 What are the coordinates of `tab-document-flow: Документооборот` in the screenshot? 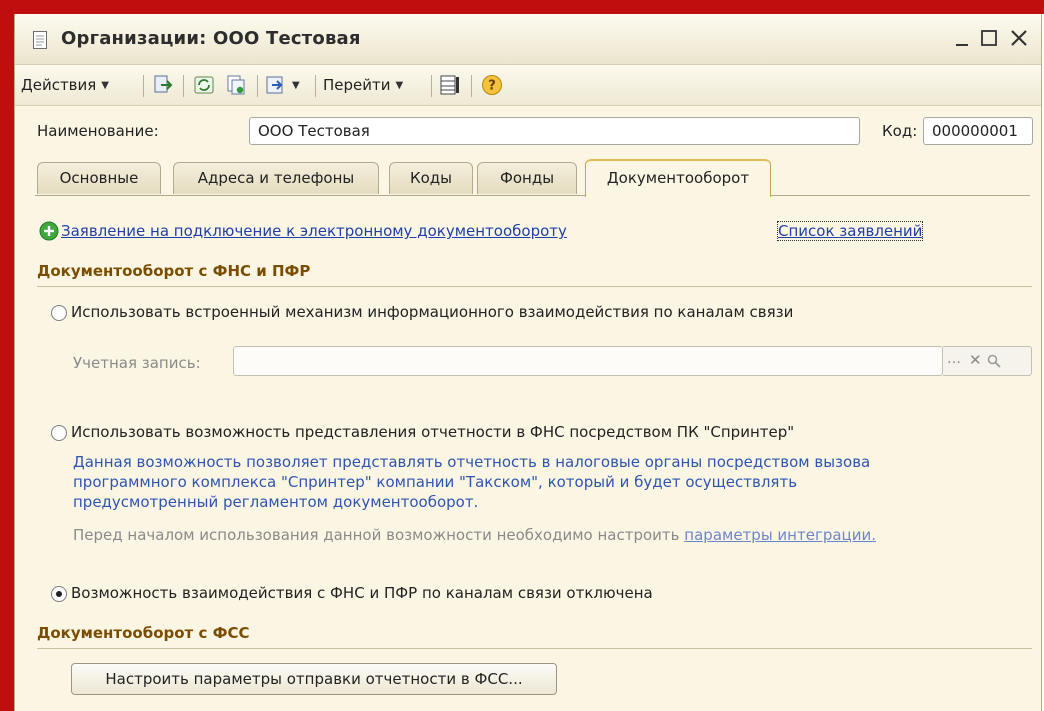 It's located at (678, 178).